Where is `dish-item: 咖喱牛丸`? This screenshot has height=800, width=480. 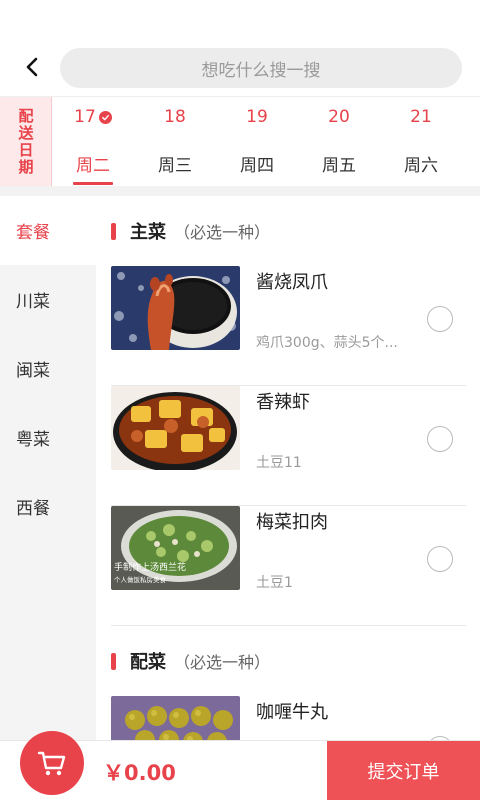 dish-item: 咖喱牛丸 is located at coordinates (288, 718).